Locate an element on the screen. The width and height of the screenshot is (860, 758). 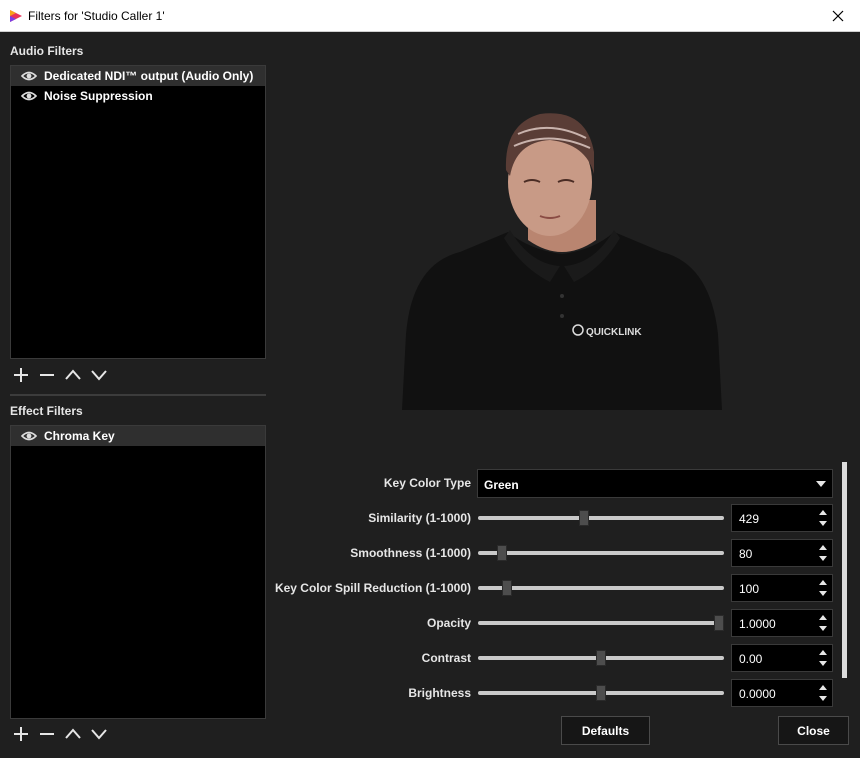
list-item: Noise Suppression is located at coordinates (138, 96).